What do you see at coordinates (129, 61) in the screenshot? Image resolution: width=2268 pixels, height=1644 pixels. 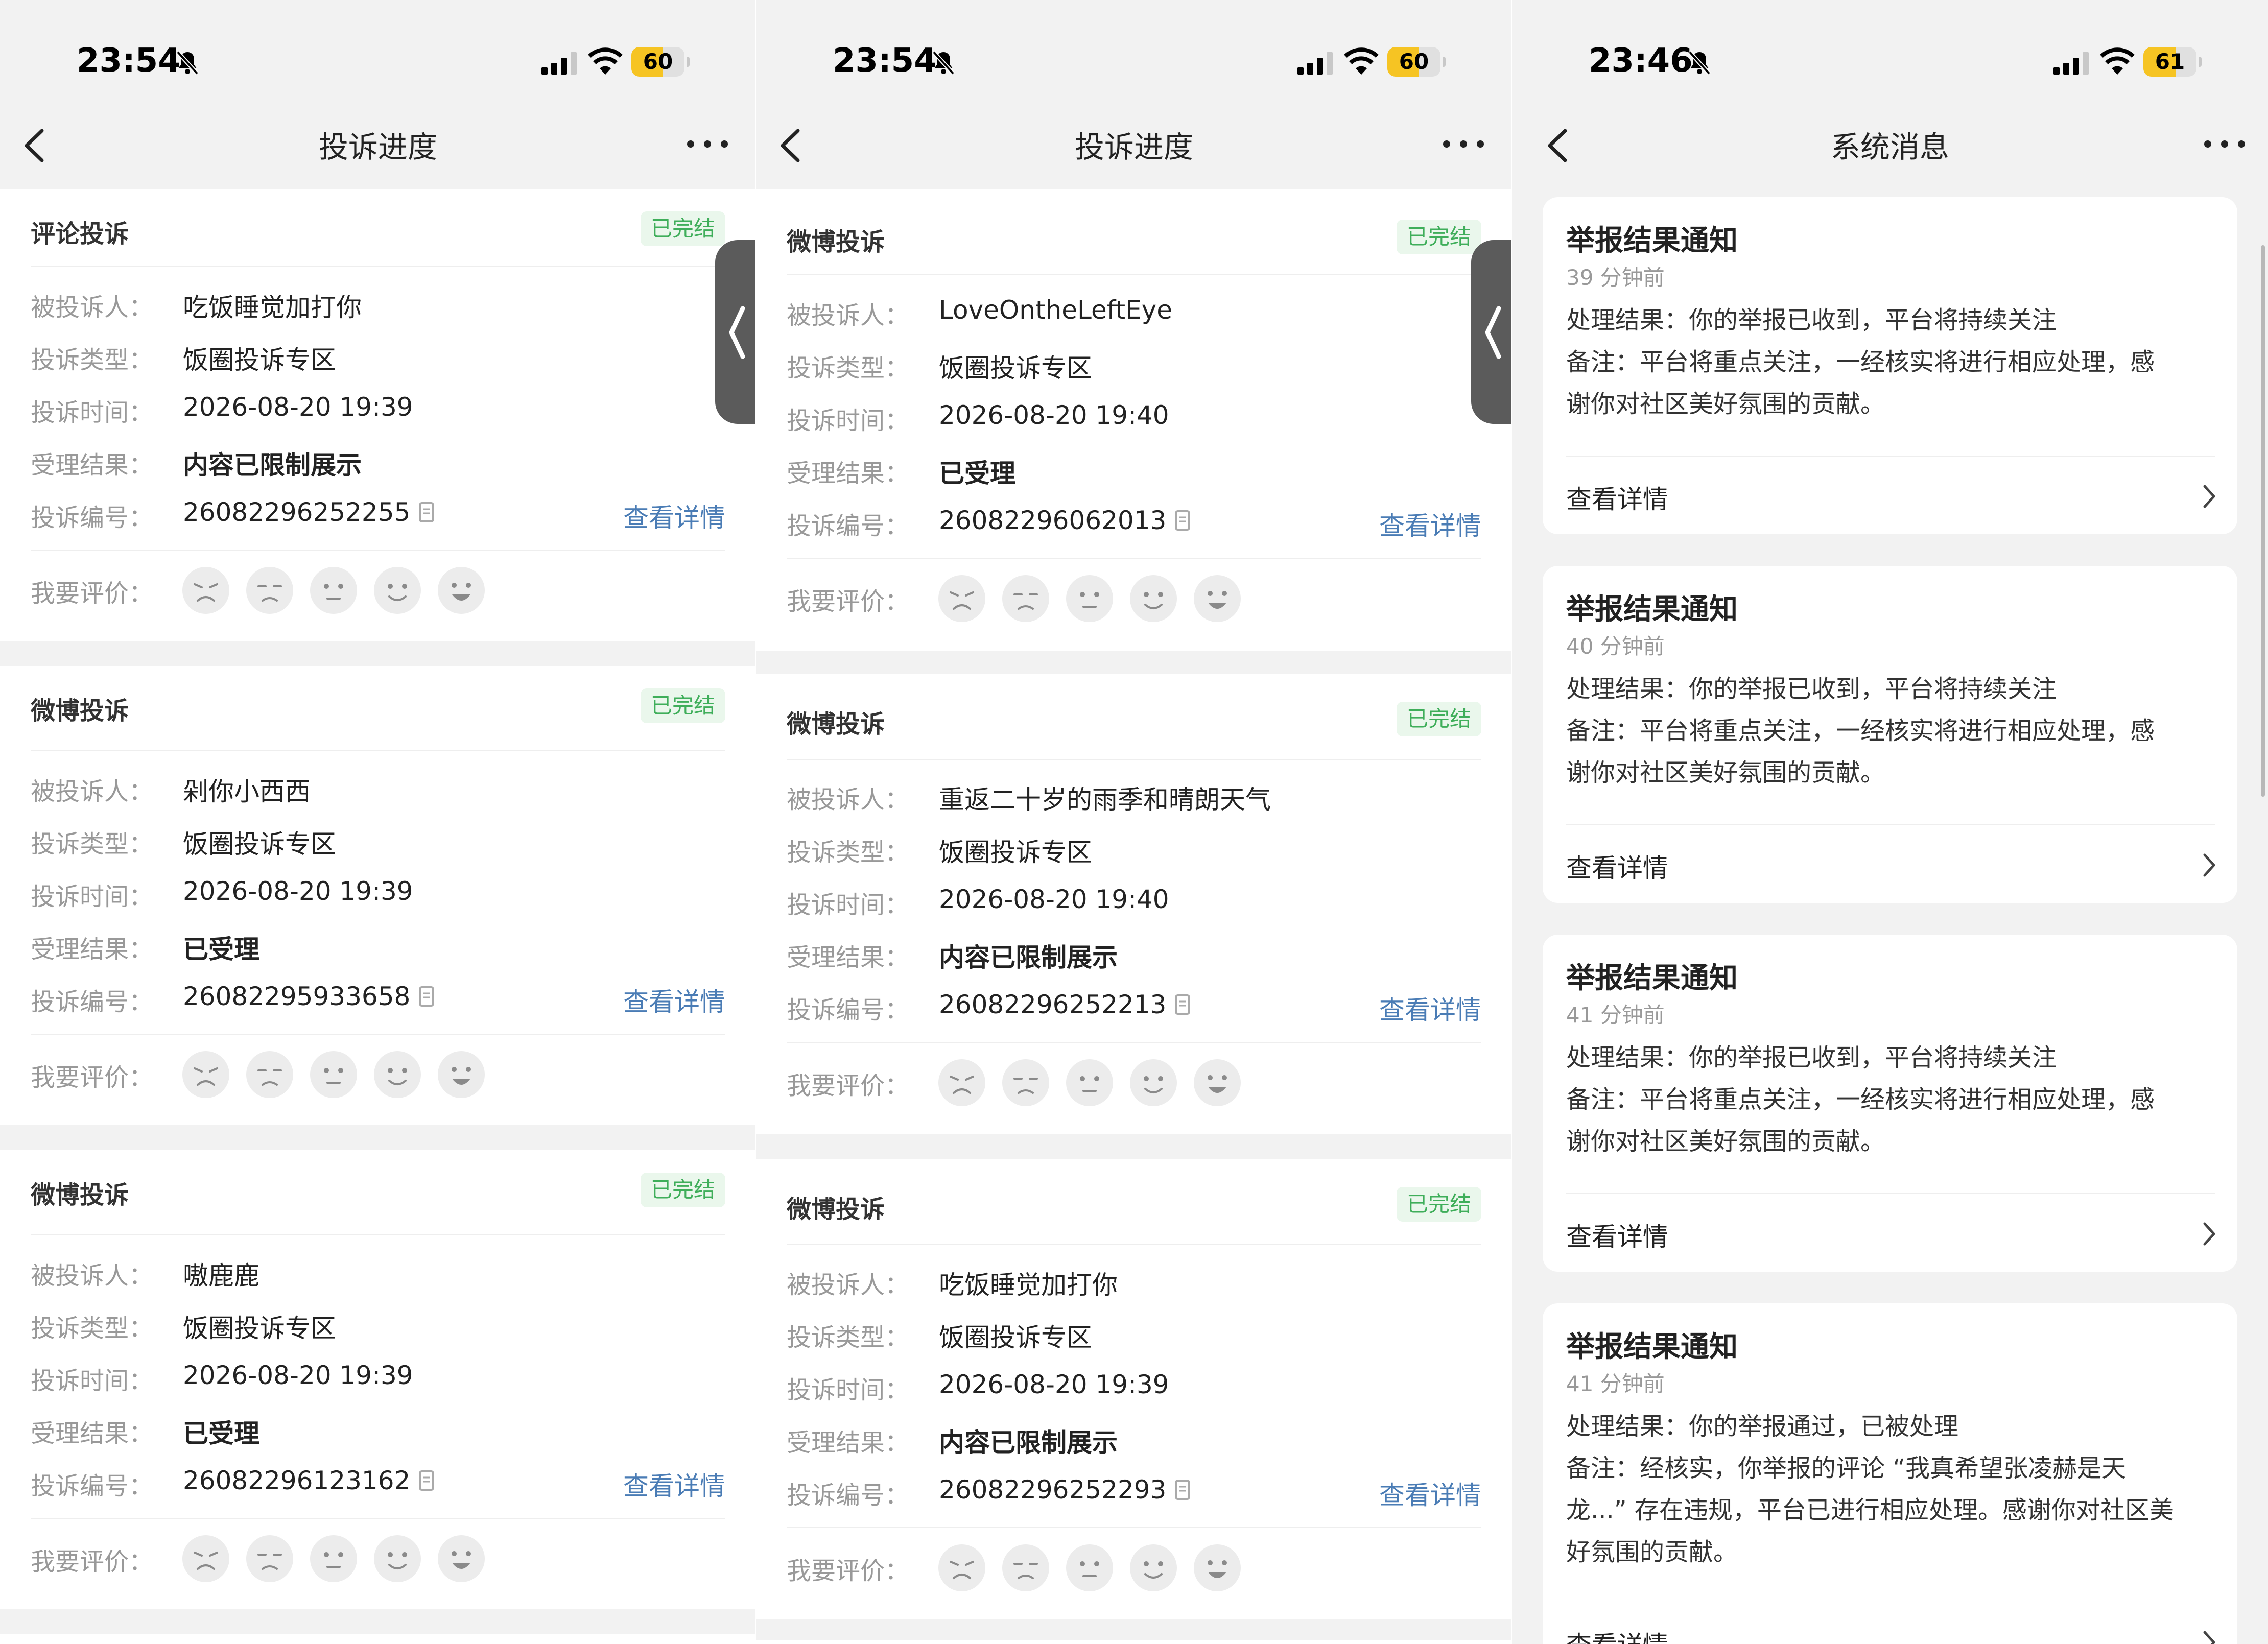 I see `status-time: 23:54` at bounding box center [129, 61].